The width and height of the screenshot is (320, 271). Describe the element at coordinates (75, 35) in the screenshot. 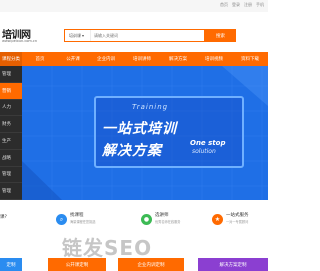

I see `search-category-label: 培训课` at that location.